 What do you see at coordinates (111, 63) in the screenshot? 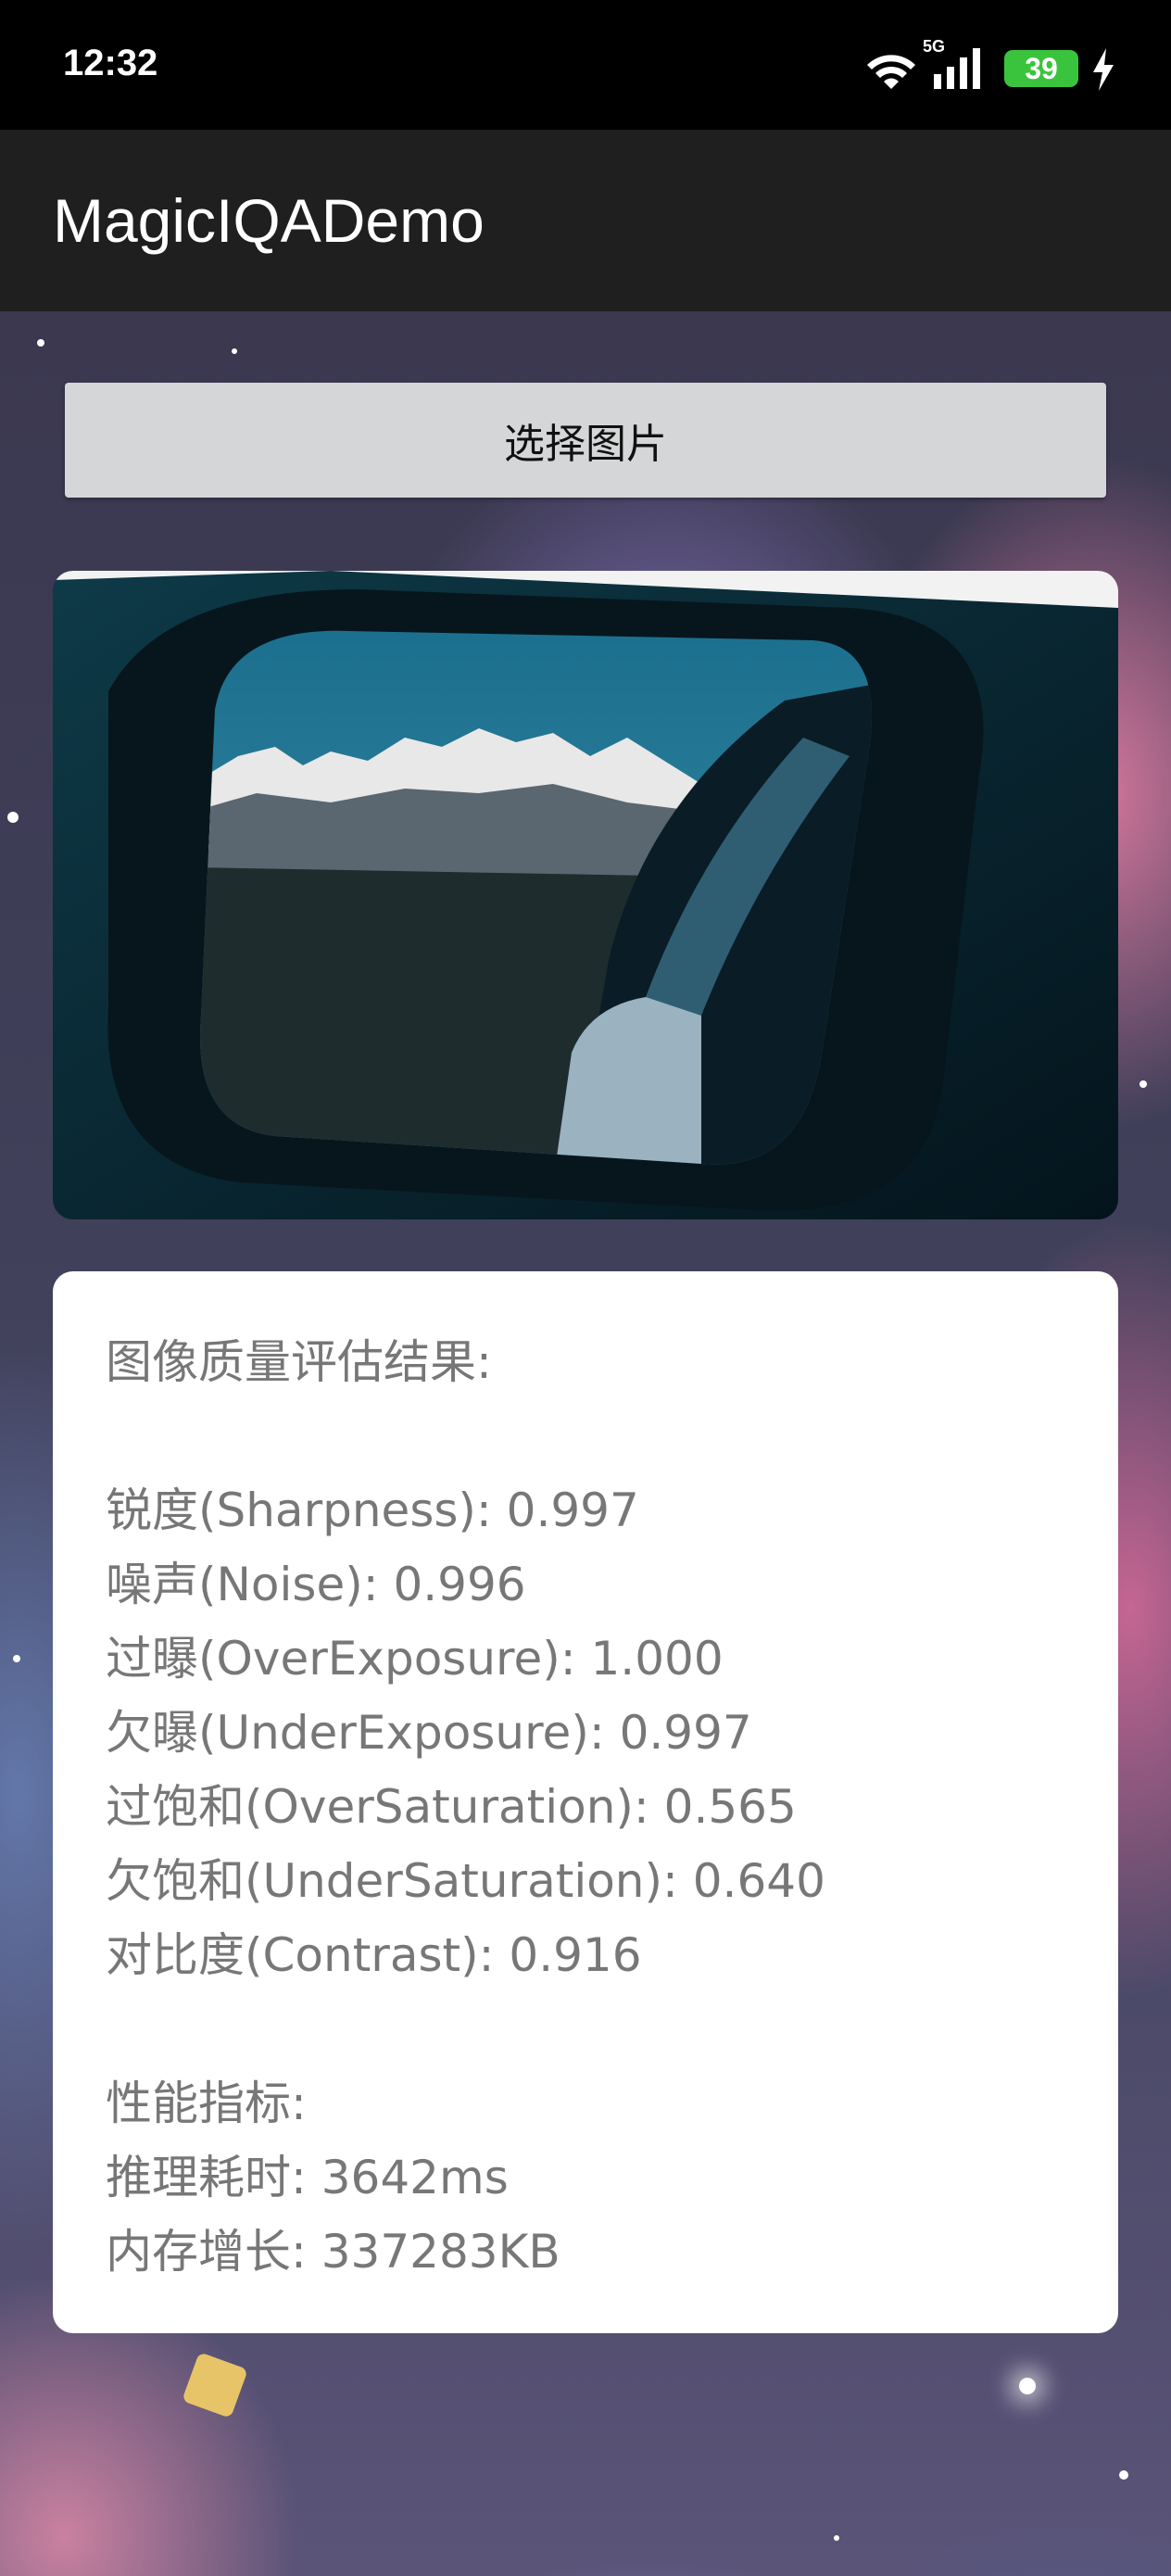
I see `status-time: 12:32` at bounding box center [111, 63].